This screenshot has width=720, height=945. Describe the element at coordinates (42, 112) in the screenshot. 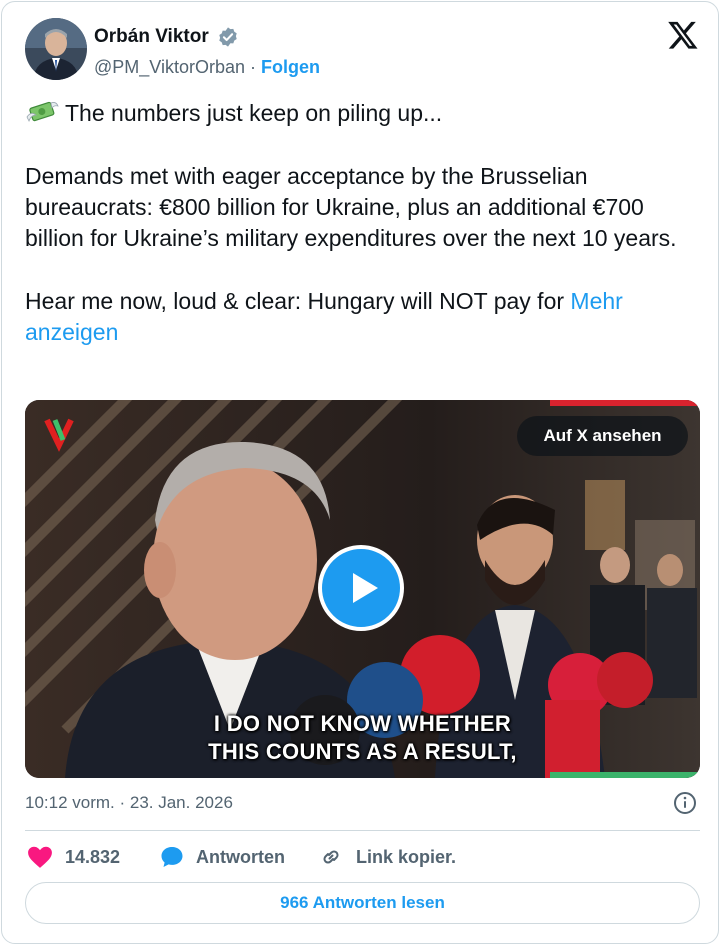

I see `money-with-wings-icon` at that location.